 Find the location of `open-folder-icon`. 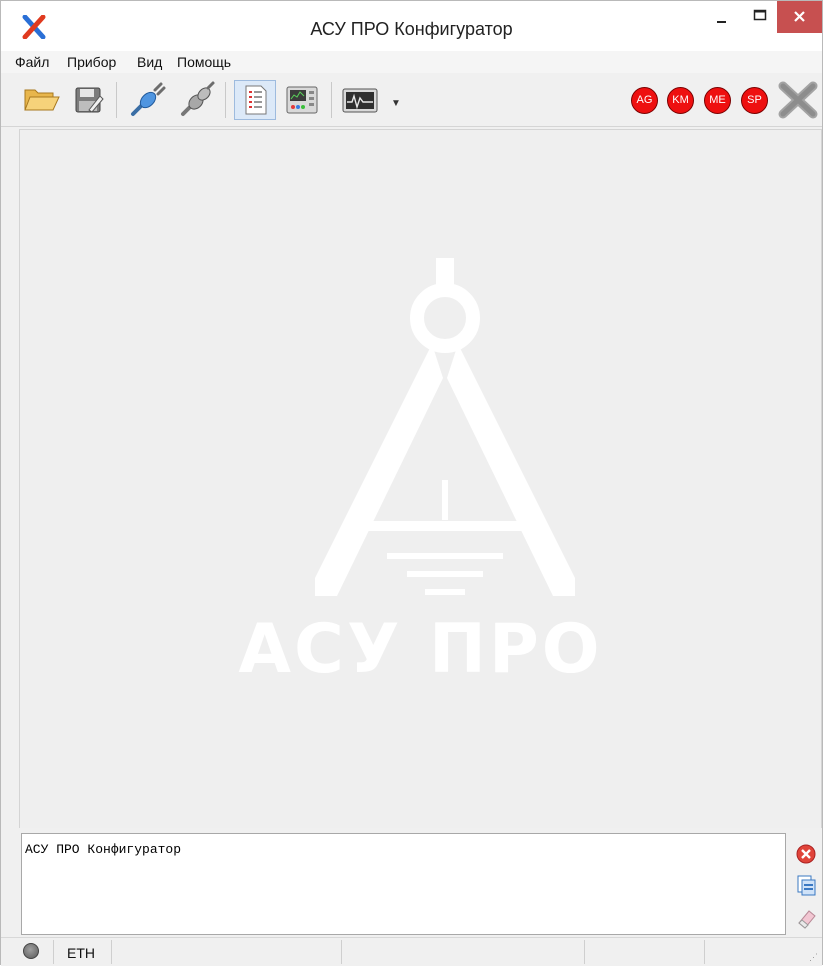

open-folder-icon is located at coordinates (42, 100).